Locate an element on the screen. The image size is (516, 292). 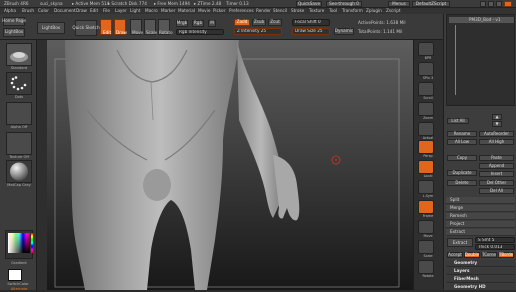
menu-movie: Movie is located at coordinates (204, 10).